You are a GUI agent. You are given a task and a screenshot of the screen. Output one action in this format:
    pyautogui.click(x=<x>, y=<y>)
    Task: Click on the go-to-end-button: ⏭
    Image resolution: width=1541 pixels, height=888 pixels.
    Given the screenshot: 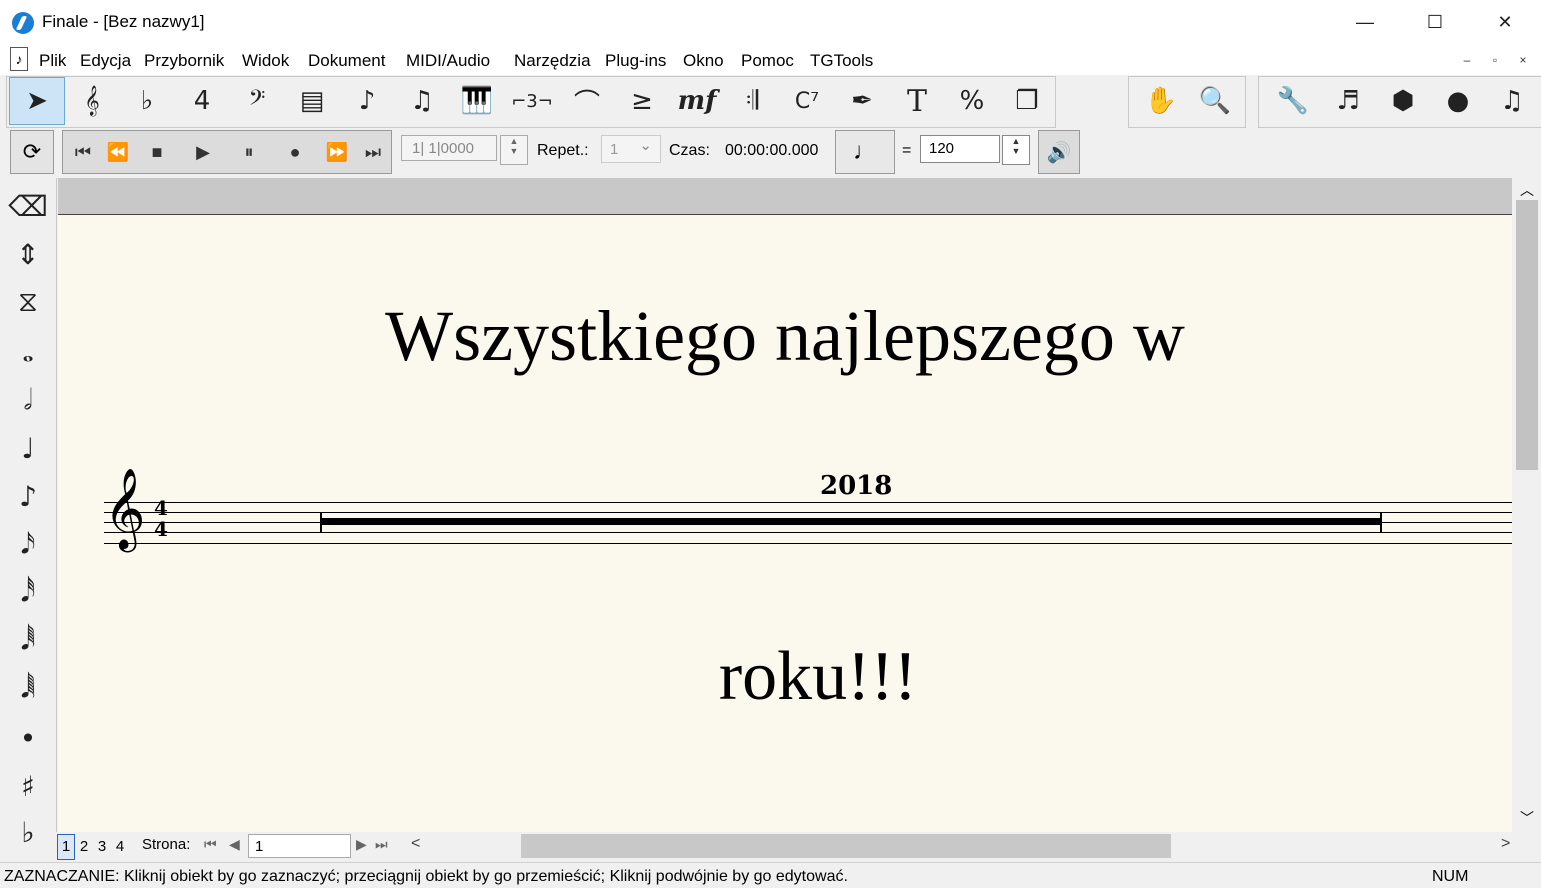 What is the action you would take?
    pyautogui.click(x=373, y=152)
    